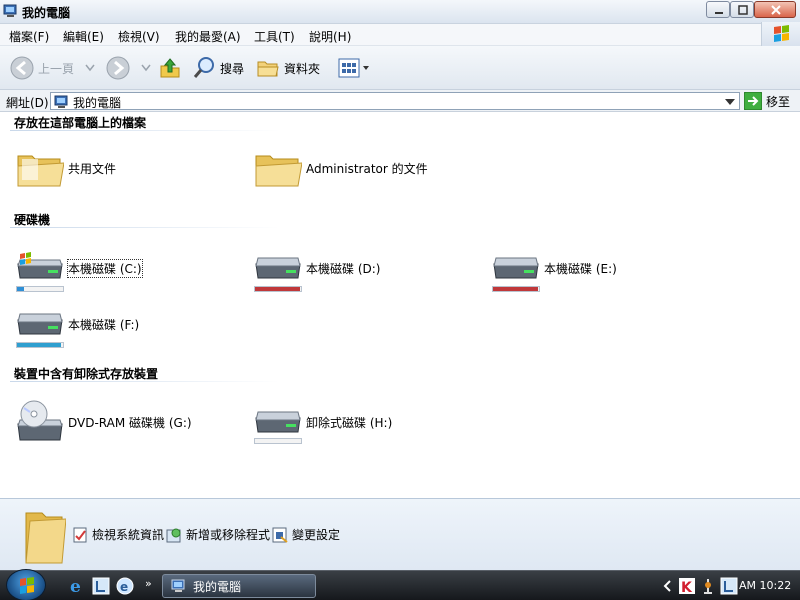  What do you see at coordinates (349, 423) in the screenshot?
I see `item-label: 卸除式磁碟 (H:)` at bounding box center [349, 423].